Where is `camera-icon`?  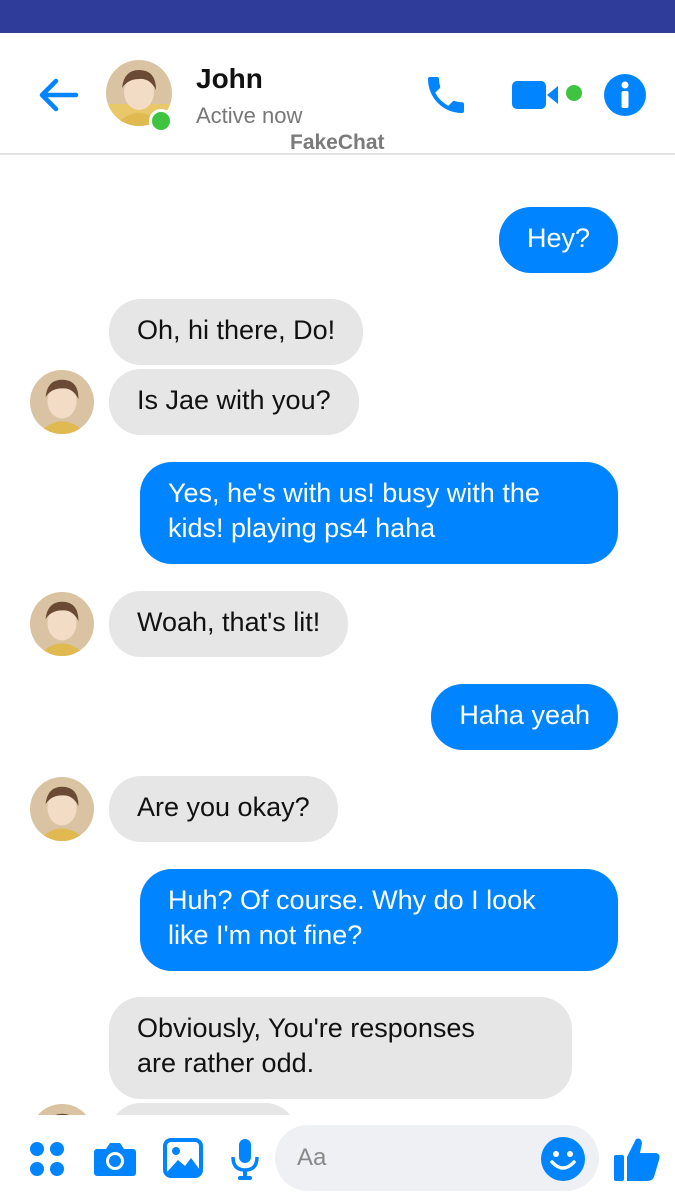 camera-icon is located at coordinates (115, 1158).